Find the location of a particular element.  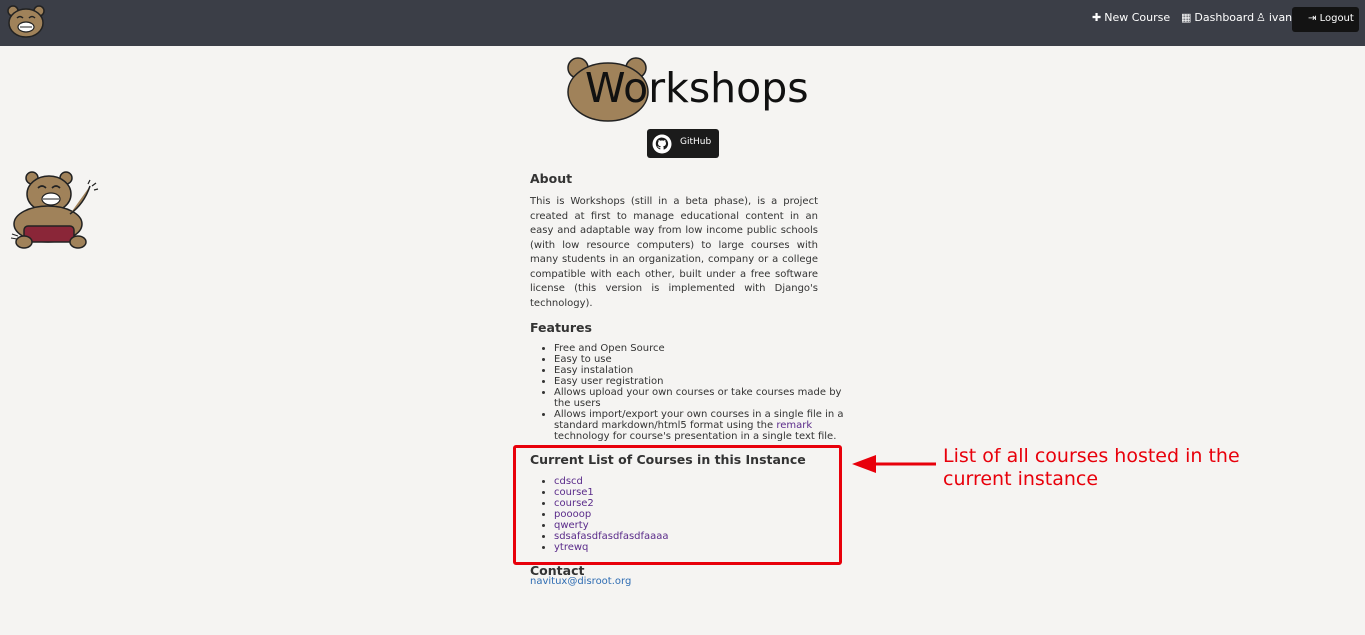

dashboard-label: Dashboard is located at coordinates (1224, 17).